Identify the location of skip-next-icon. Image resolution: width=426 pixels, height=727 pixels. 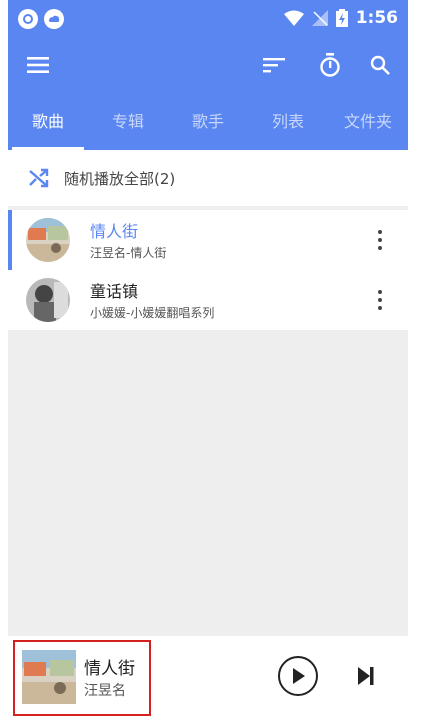
(366, 676).